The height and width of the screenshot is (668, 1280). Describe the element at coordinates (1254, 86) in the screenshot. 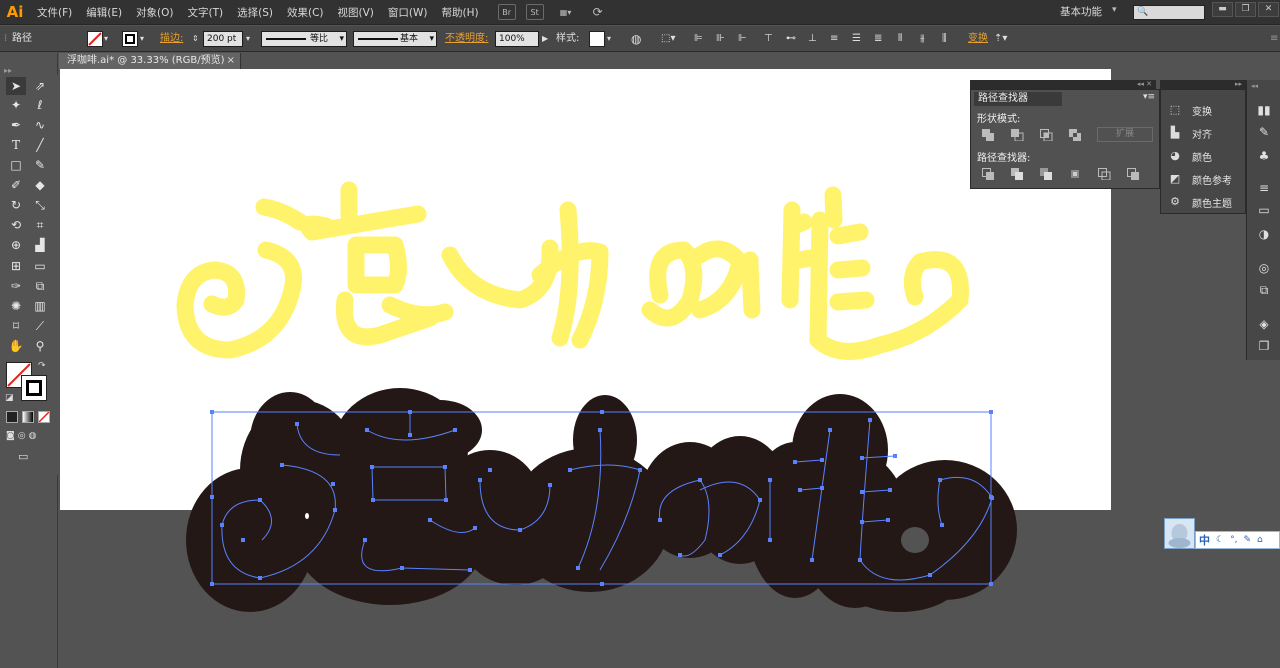

I see `expand-panels-icon: ◂◂` at that location.